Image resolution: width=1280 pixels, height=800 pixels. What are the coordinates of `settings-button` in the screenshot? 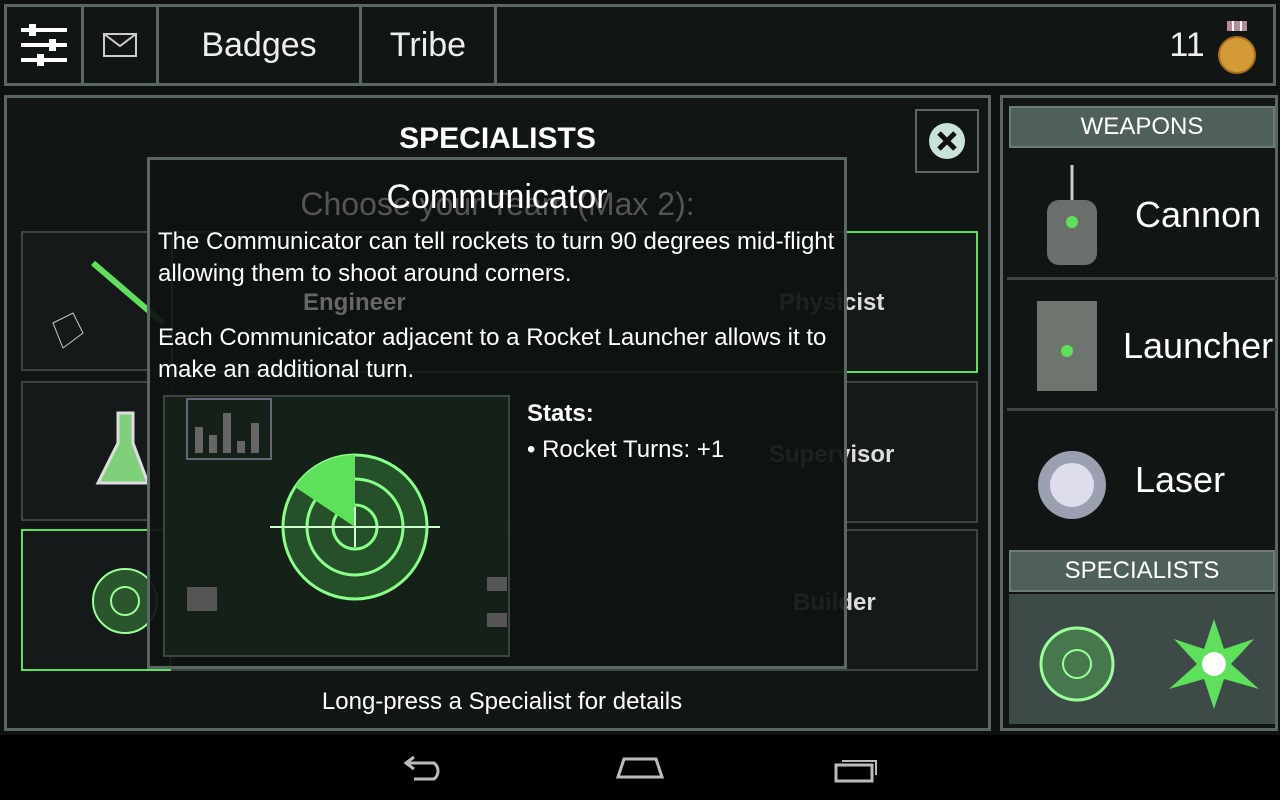 It's located at (44, 45).